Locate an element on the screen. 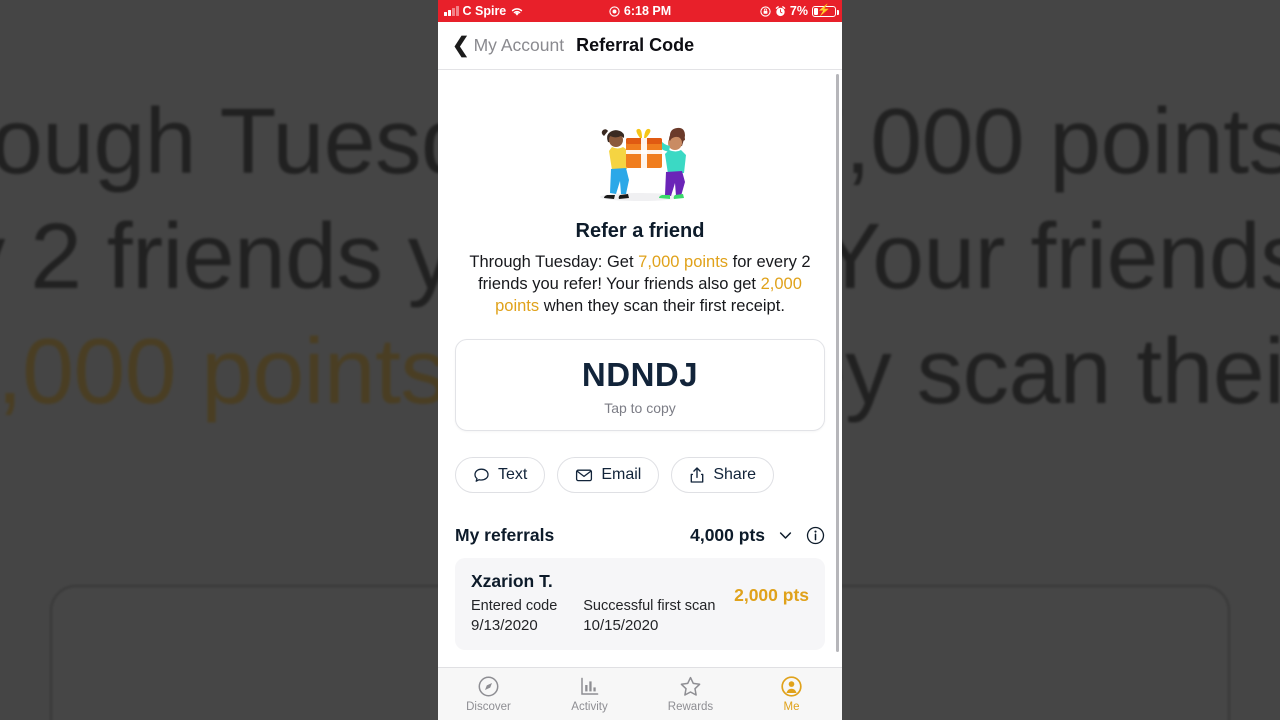  two-people-carrying-gift-illustration is located at coordinates (643, 164).